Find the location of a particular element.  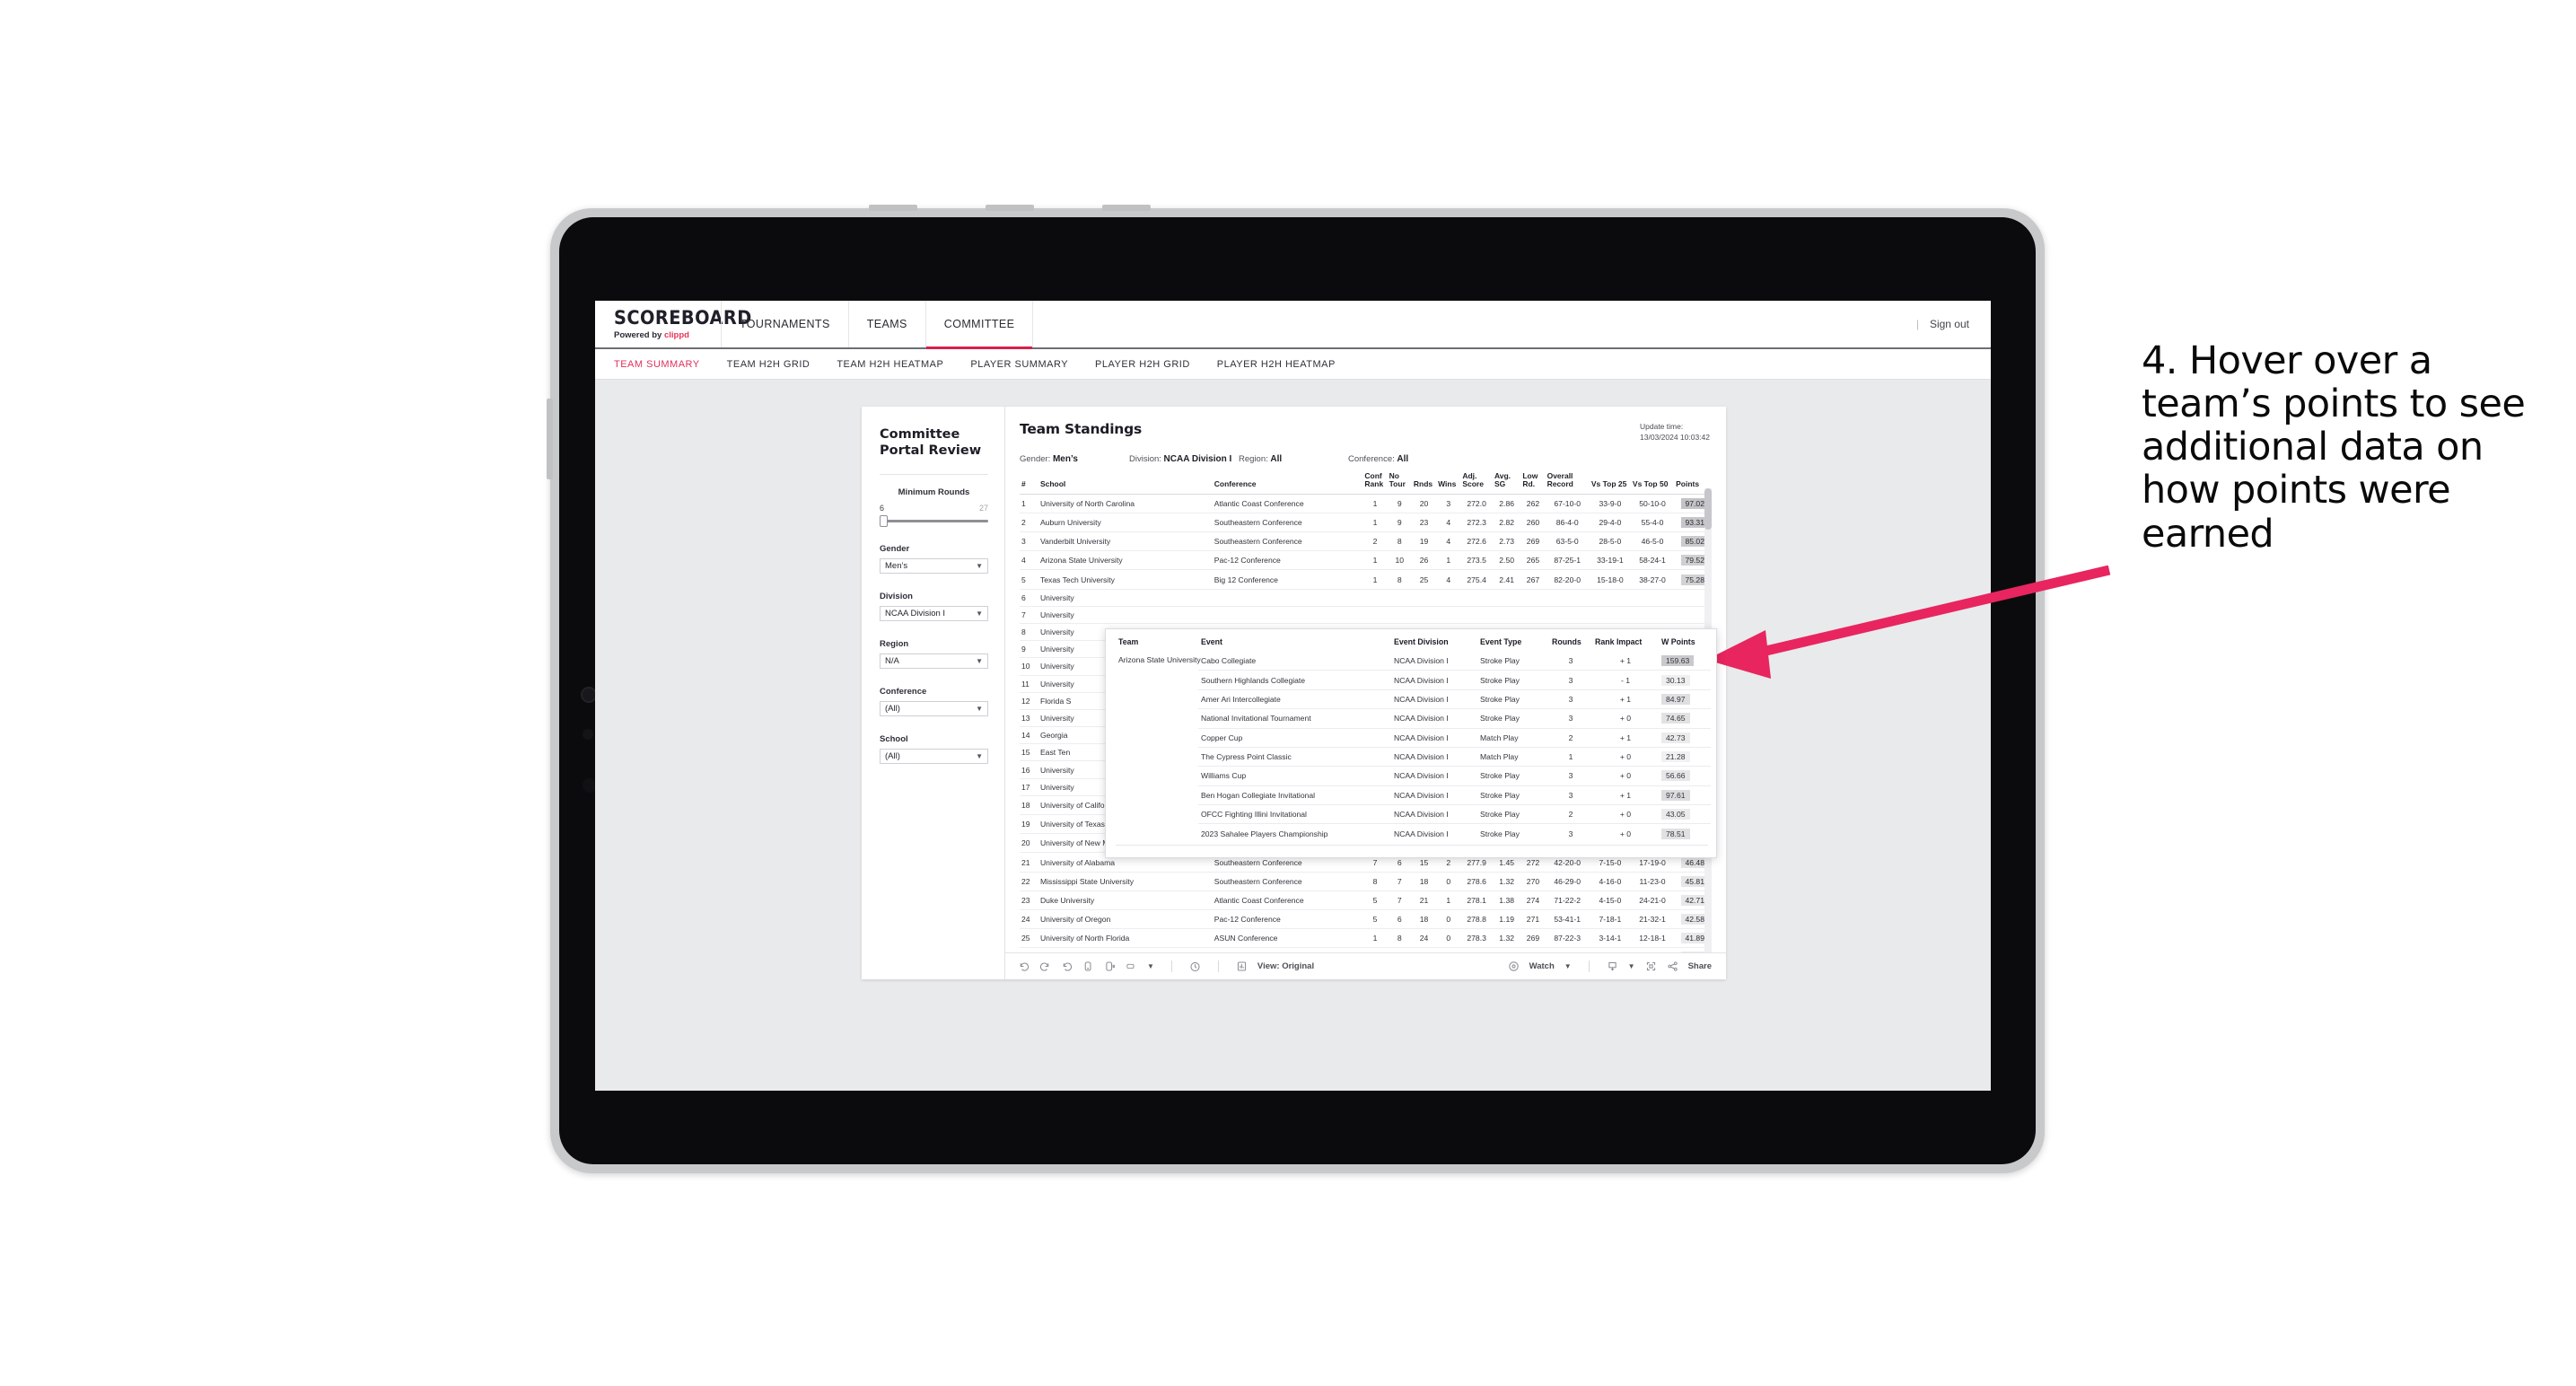

cell-rnds is located at coordinates (1424, 598).